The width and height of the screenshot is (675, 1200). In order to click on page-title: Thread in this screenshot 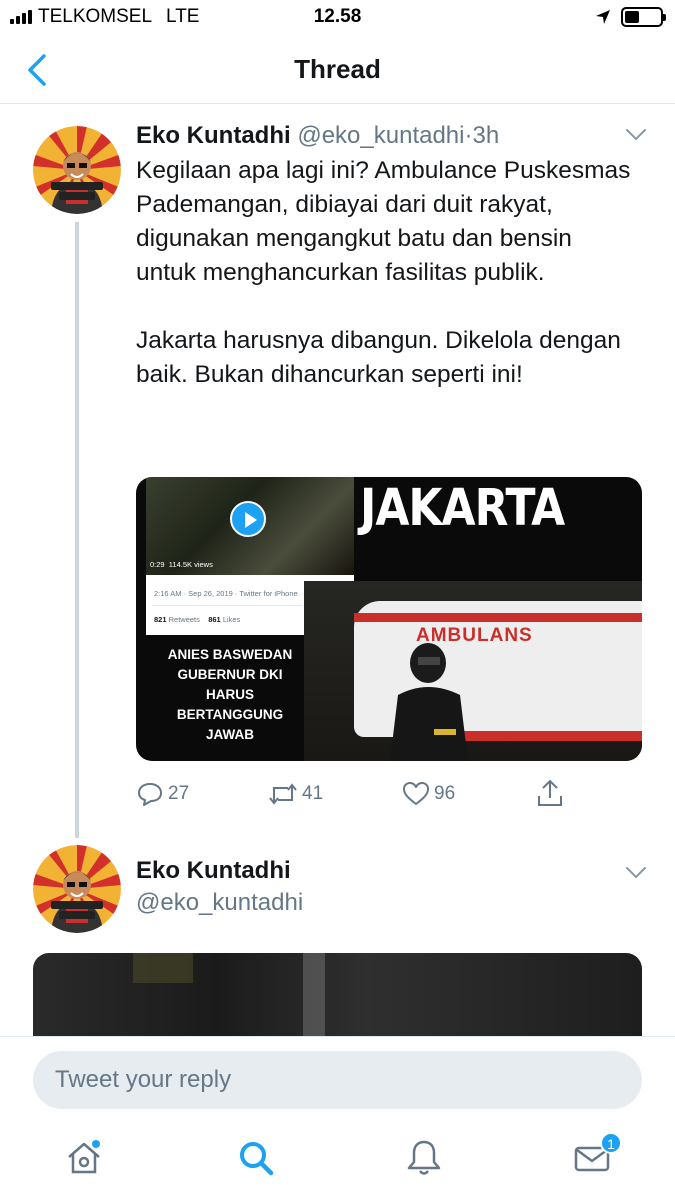, I will do `click(337, 69)`.